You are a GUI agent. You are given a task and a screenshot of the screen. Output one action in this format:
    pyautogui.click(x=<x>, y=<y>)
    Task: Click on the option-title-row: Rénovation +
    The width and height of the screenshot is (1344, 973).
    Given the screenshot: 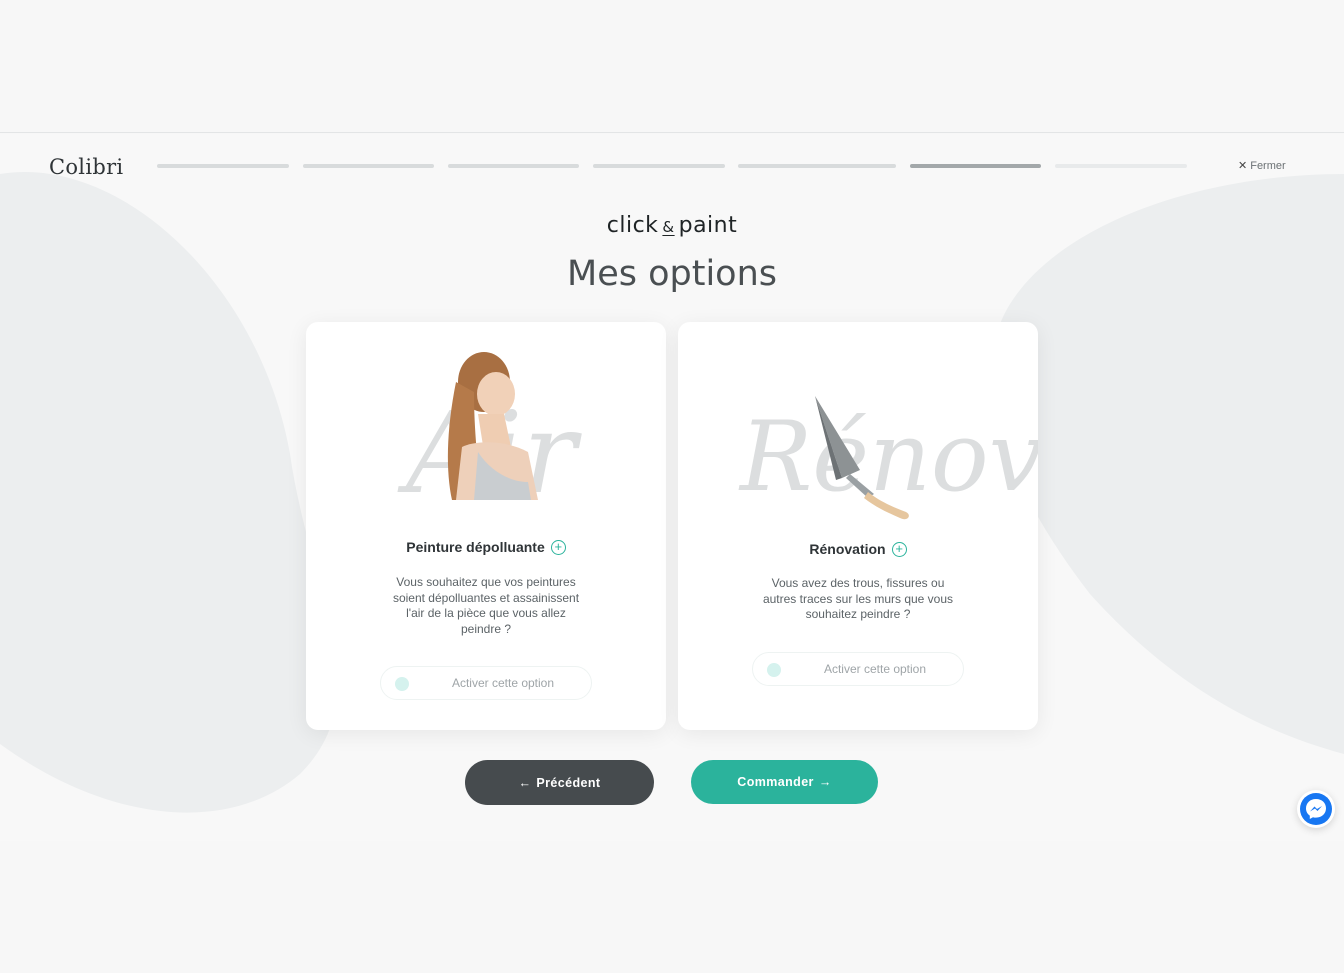 What is the action you would take?
    pyautogui.click(x=858, y=549)
    